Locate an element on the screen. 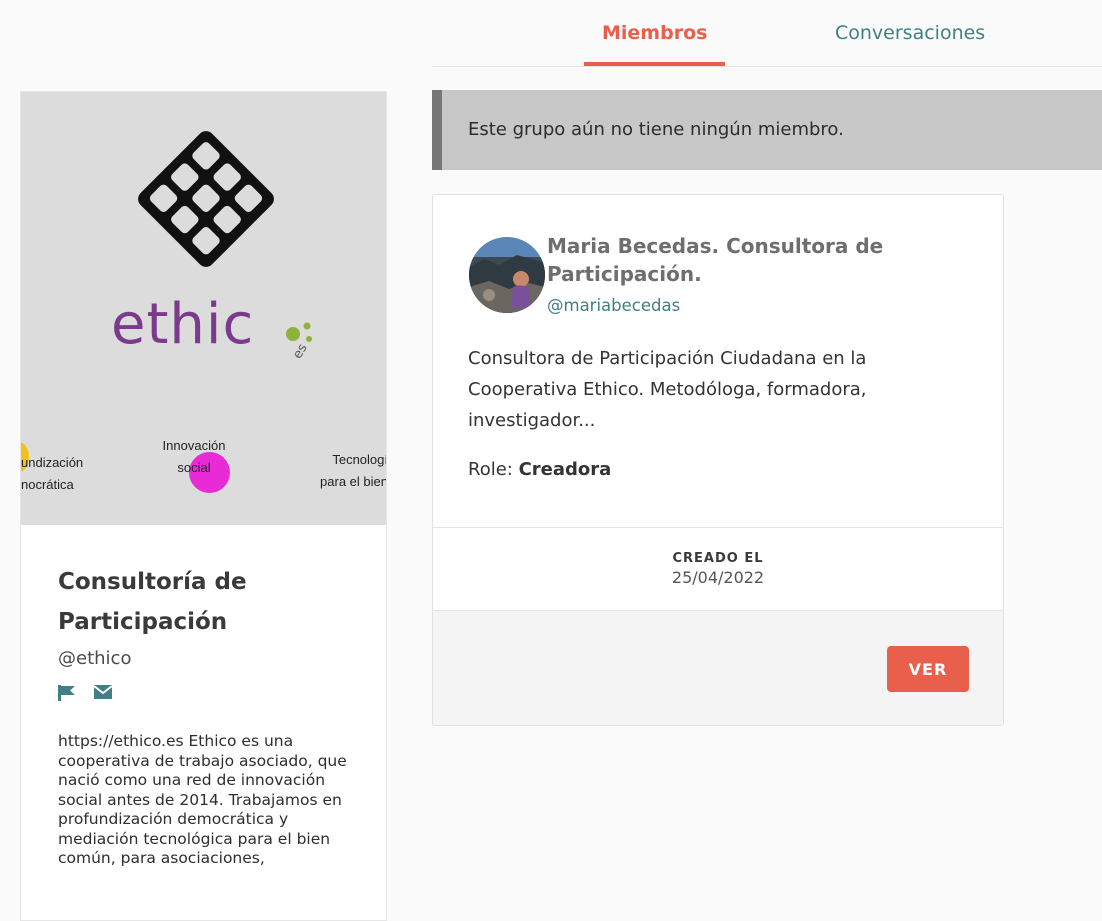  group-actions is located at coordinates (85, 693).